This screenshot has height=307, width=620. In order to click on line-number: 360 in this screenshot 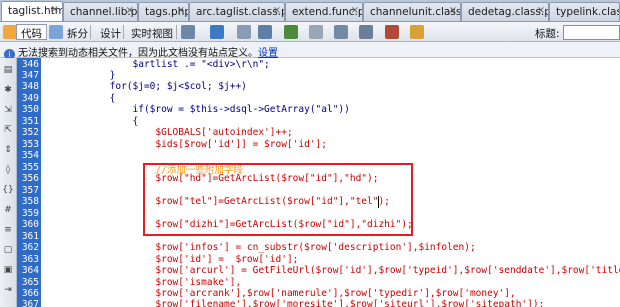, I will do `click(30, 224)`.